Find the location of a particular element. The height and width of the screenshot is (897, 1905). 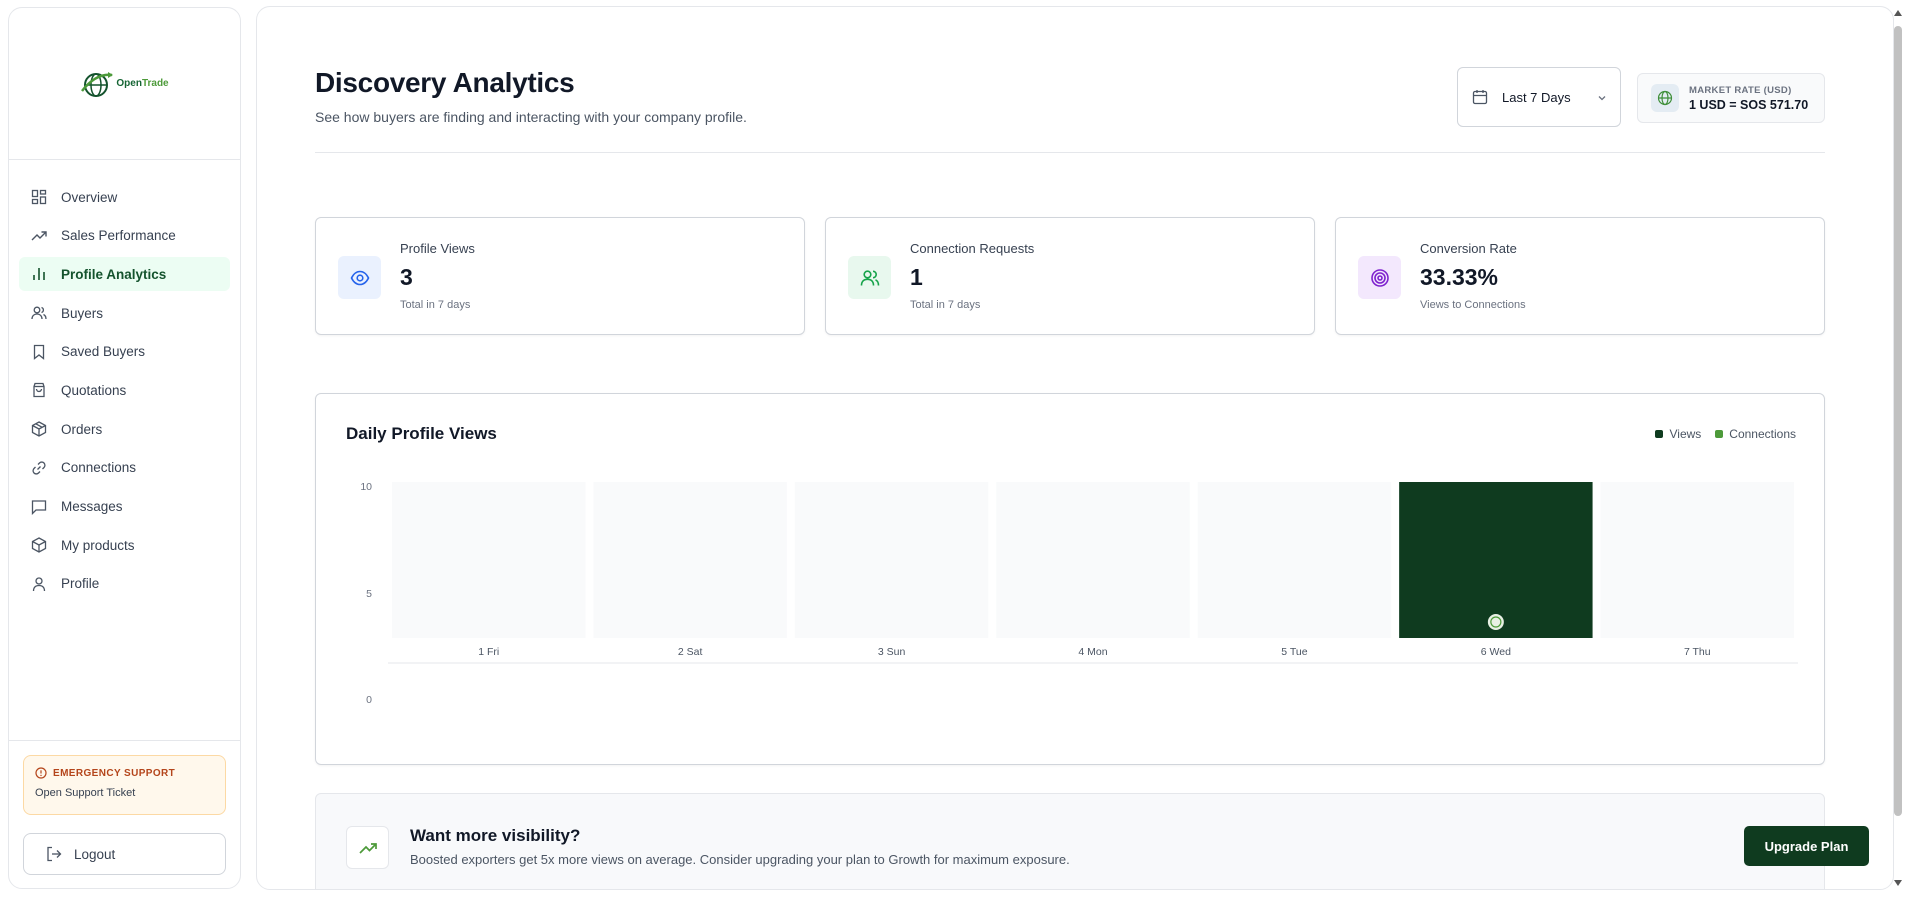

sidebar-item-profile: Profile is located at coordinates (124, 584).